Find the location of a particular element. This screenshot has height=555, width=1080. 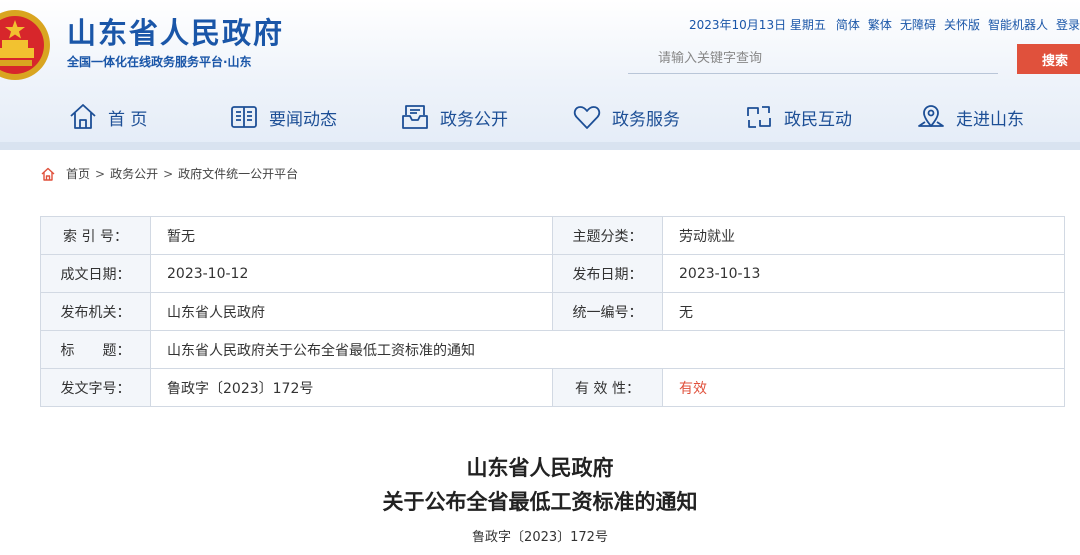

nav-label-home: 首 页 is located at coordinates (128, 119).